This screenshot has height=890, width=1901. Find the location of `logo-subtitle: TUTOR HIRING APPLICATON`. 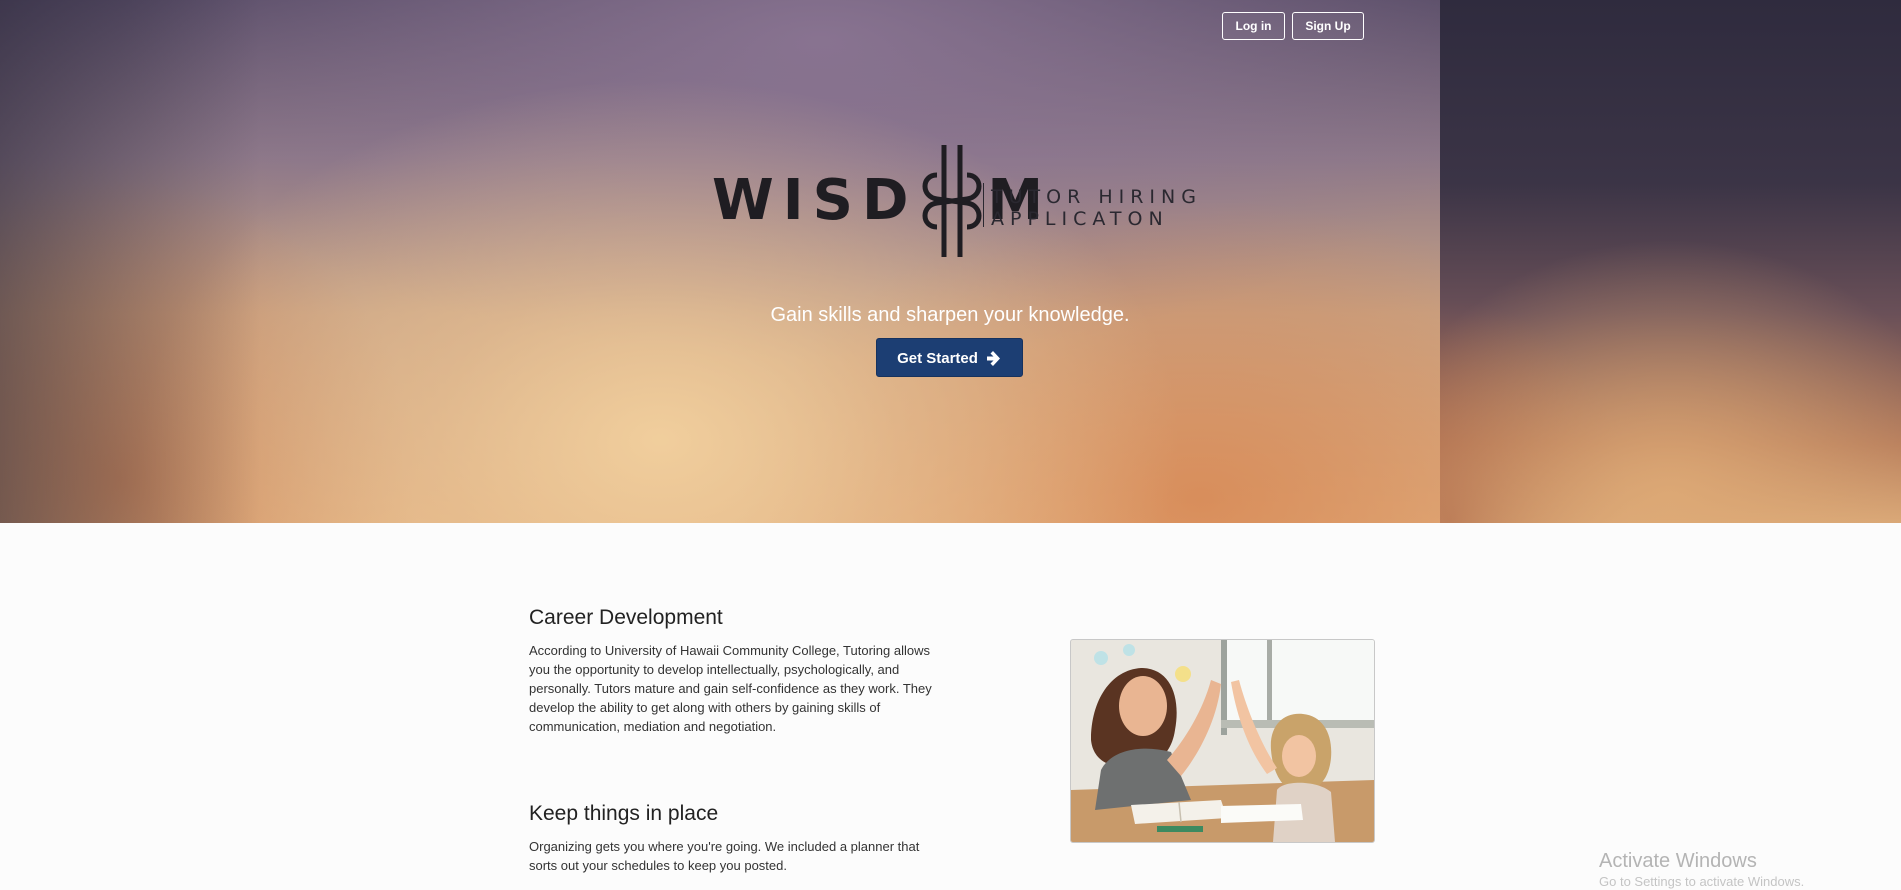

logo-subtitle: TUTOR HIRING APPLICATON is located at coordinates (1096, 208).